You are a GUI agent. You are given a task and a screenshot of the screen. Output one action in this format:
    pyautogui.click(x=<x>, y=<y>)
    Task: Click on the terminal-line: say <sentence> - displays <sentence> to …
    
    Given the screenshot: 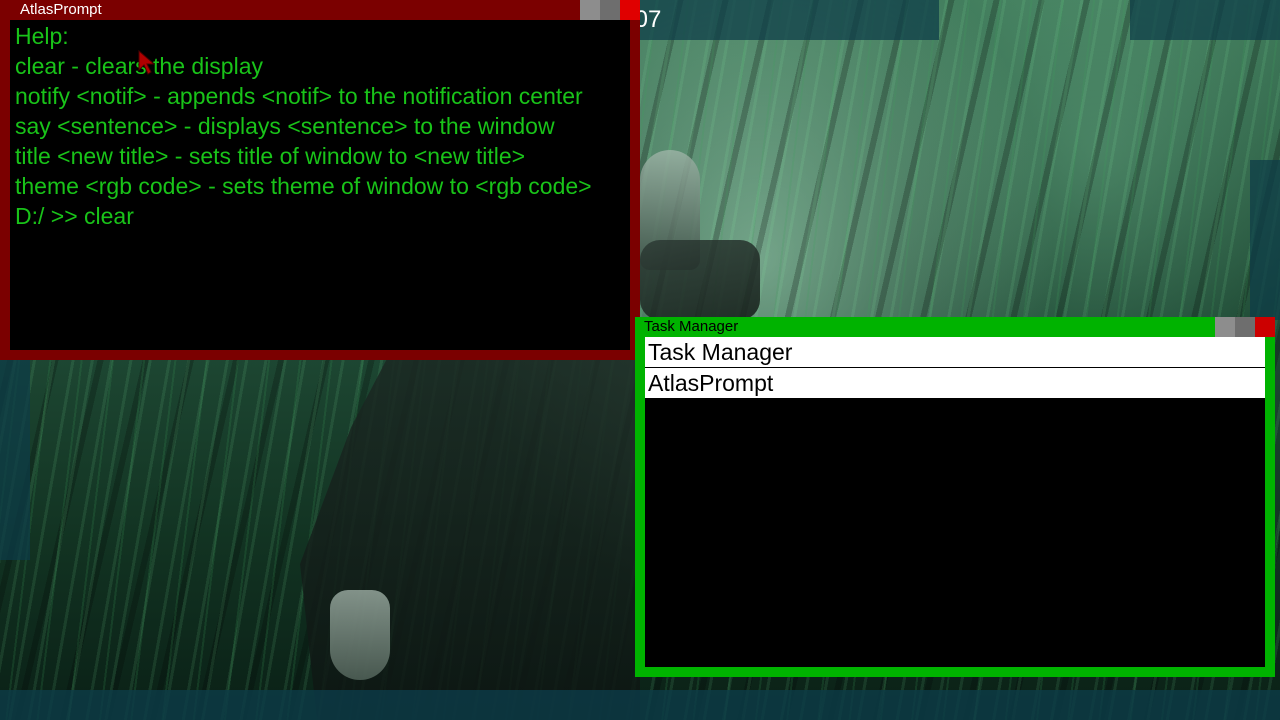 What is the action you would take?
    pyautogui.click(x=285, y=126)
    